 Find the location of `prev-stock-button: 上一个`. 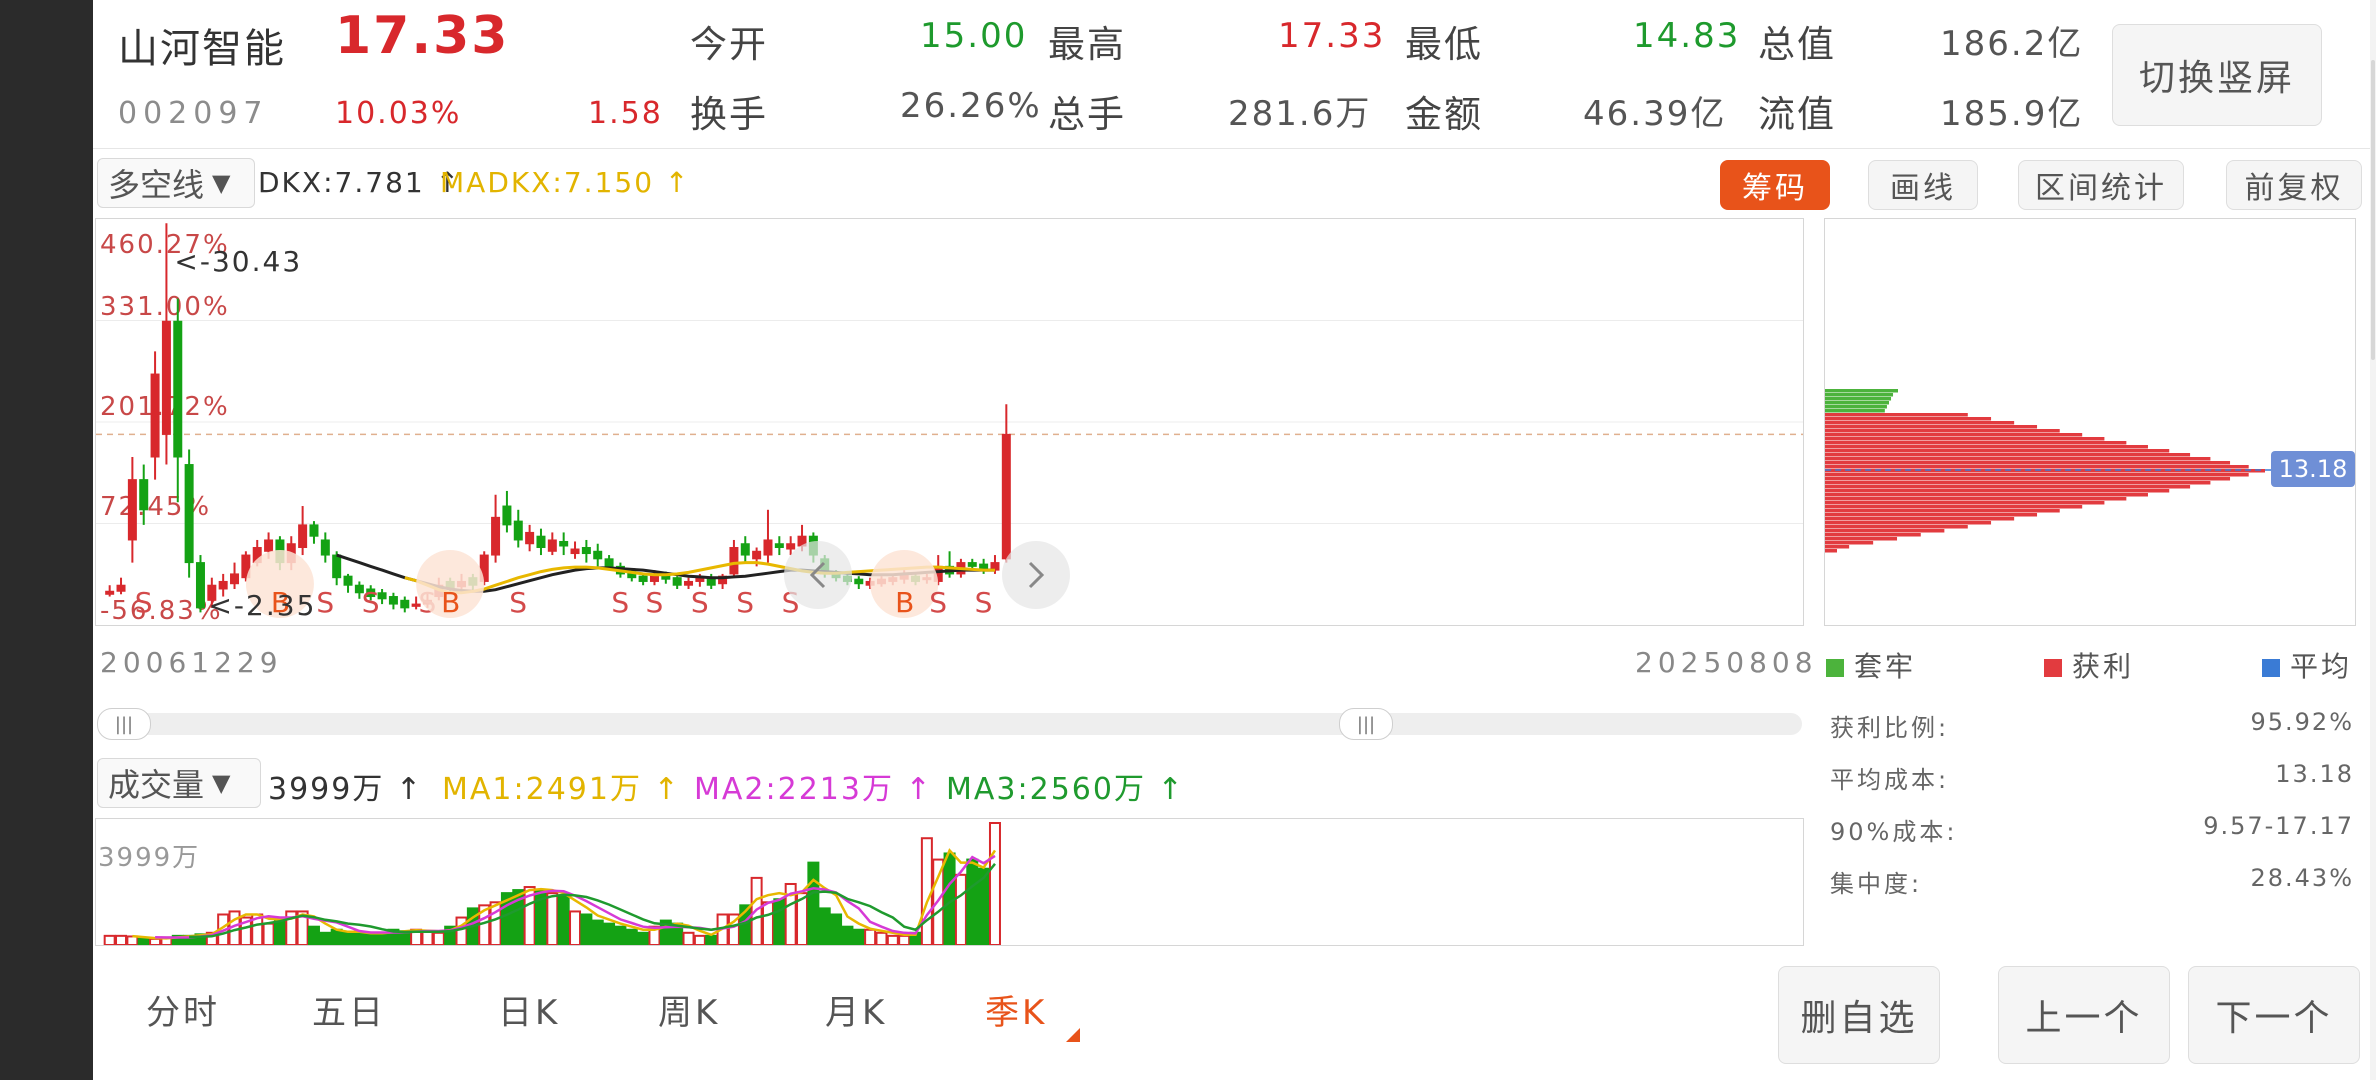

prev-stock-button: 上一个 is located at coordinates (2084, 1015).